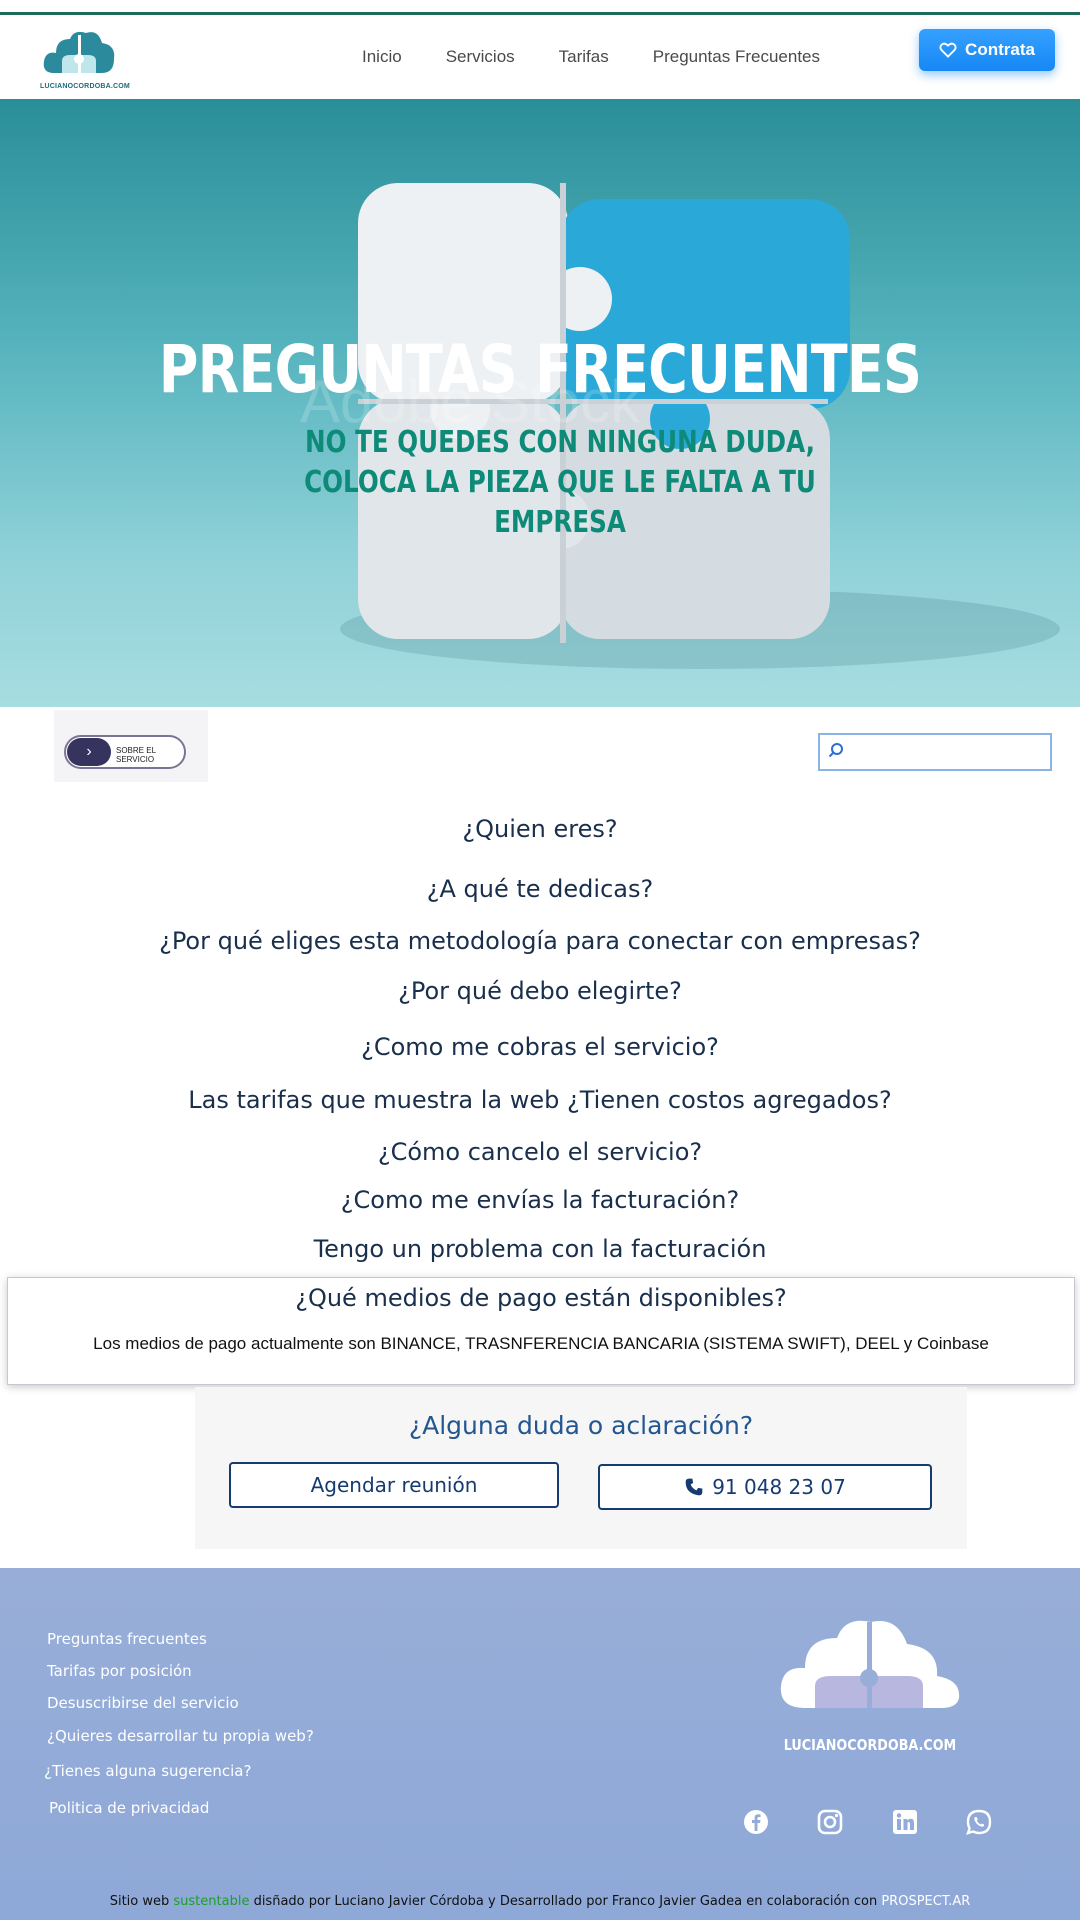 This screenshot has width=1080, height=1920. Describe the element at coordinates (79, 52) in the screenshot. I see `cloud-puzzle-icon` at that location.